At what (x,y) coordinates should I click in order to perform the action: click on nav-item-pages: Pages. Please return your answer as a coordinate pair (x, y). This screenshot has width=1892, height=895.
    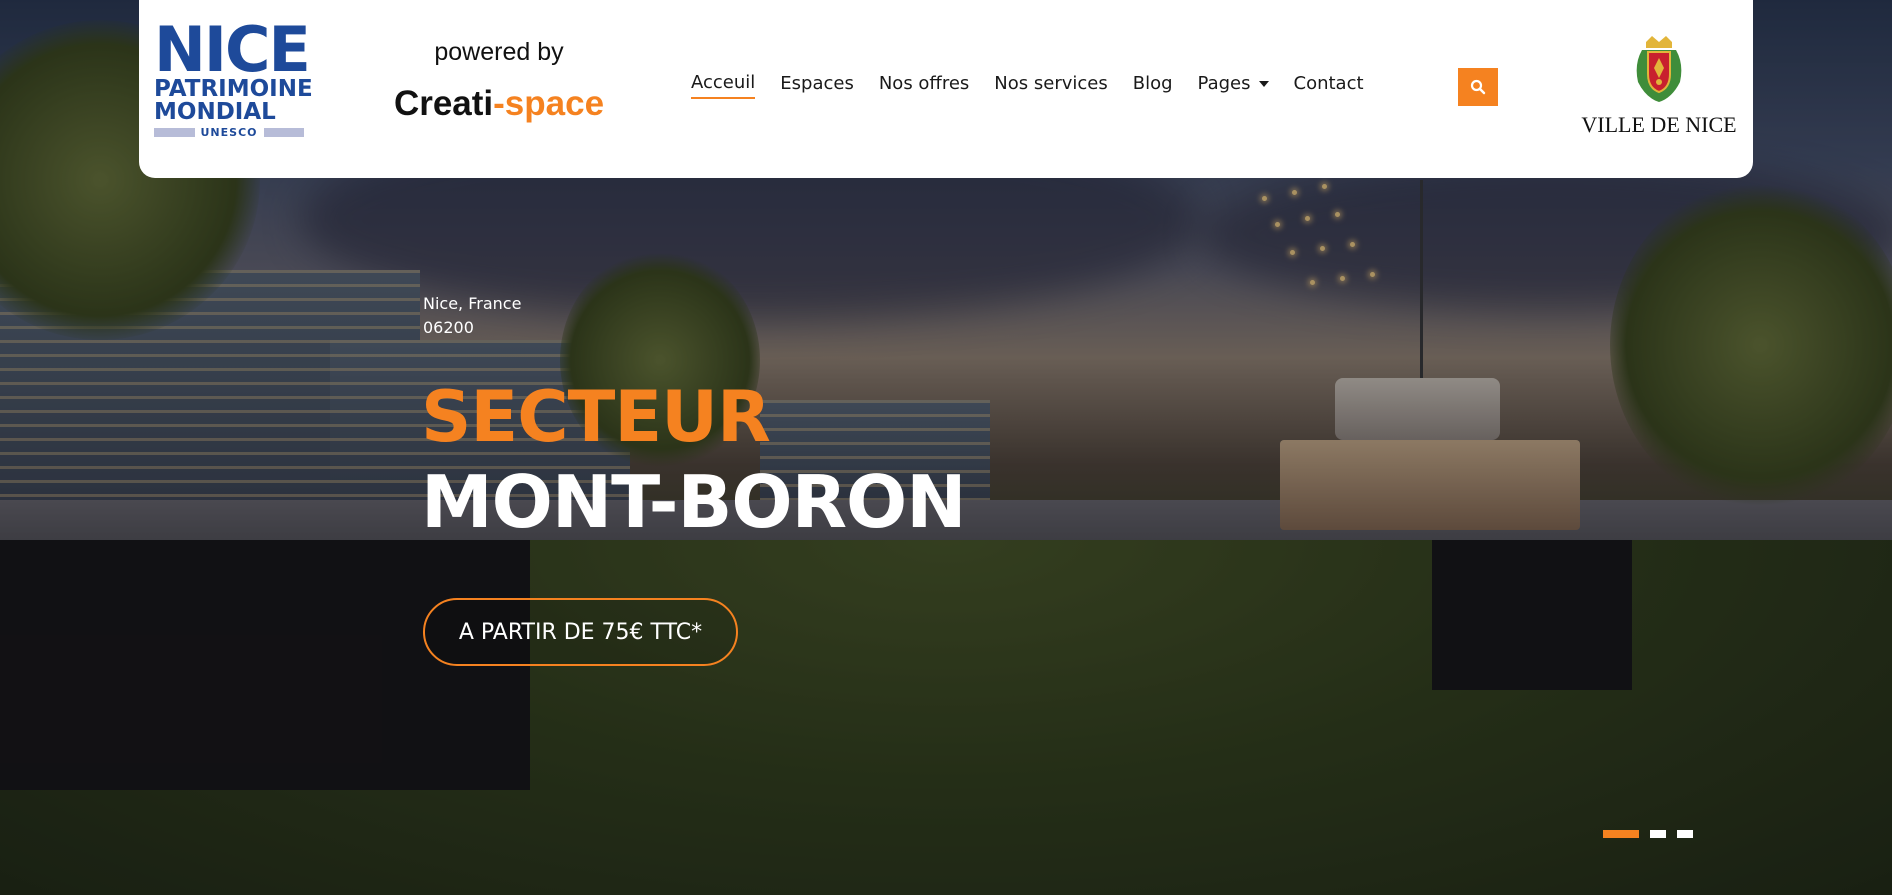
    Looking at the image, I should click on (1233, 85).